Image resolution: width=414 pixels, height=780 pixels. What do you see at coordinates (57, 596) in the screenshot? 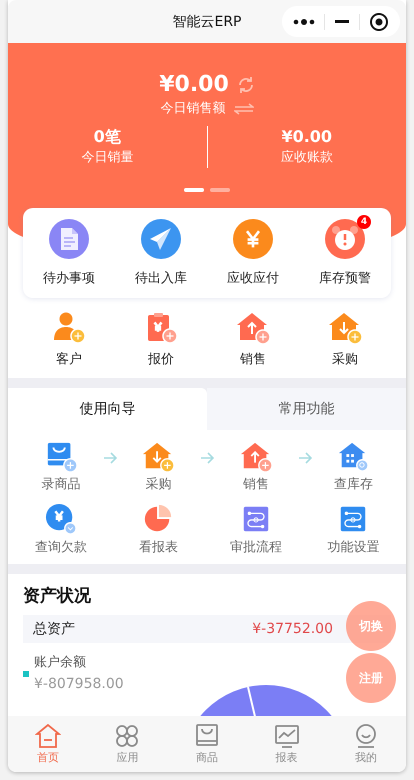
I see `section-title: 资产状况` at bounding box center [57, 596].